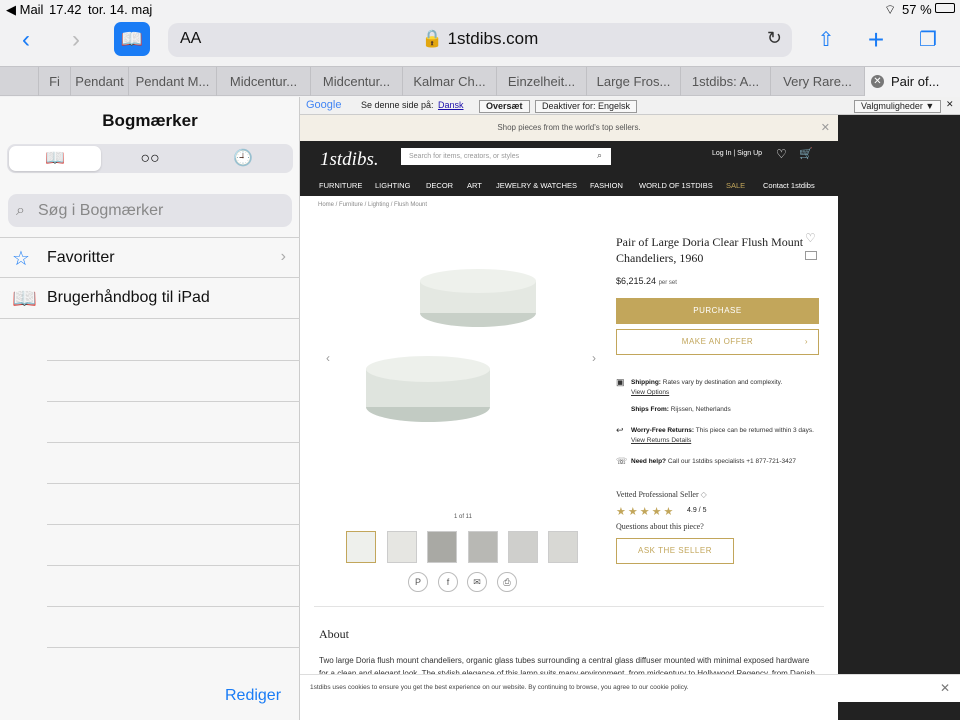 This screenshot has height=720, width=960. Describe the element at coordinates (663, 430) in the screenshot. I see `returns-label: Worry-Free Returns:` at that location.